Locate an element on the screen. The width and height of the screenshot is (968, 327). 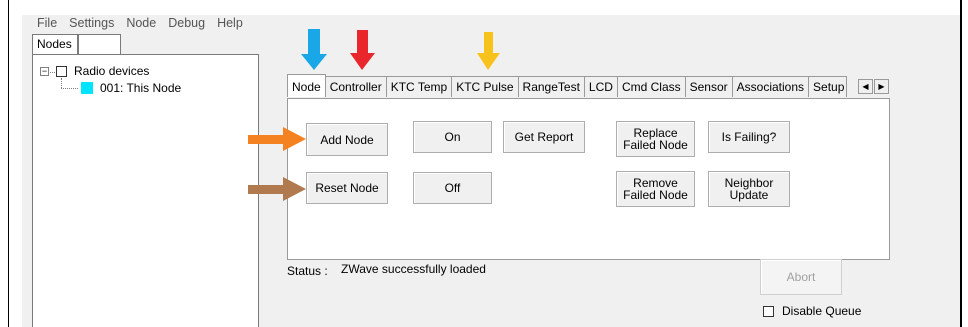
red-down-arrow-icon is located at coordinates (362, 50).